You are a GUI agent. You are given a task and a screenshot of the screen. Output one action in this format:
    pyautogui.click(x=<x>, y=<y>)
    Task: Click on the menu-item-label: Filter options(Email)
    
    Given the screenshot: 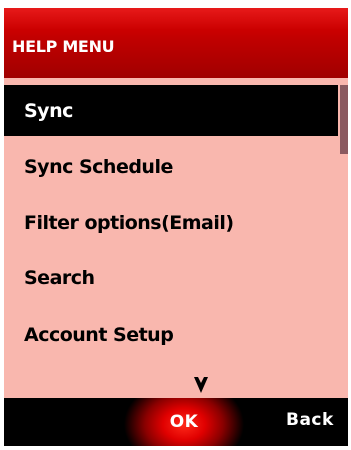 What is the action you would take?
    pyautogui.click(x=129, y=223)
    